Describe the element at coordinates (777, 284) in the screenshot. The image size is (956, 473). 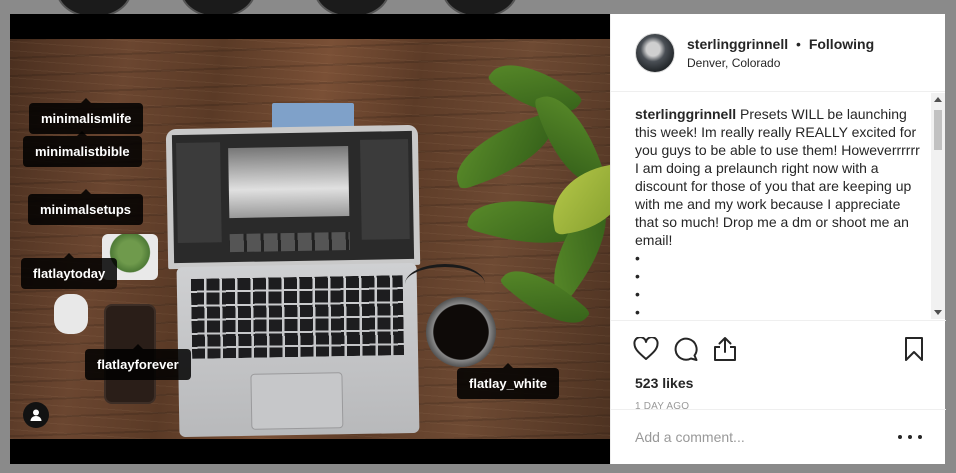
I see `caption-bullets: • • • •` at that location.